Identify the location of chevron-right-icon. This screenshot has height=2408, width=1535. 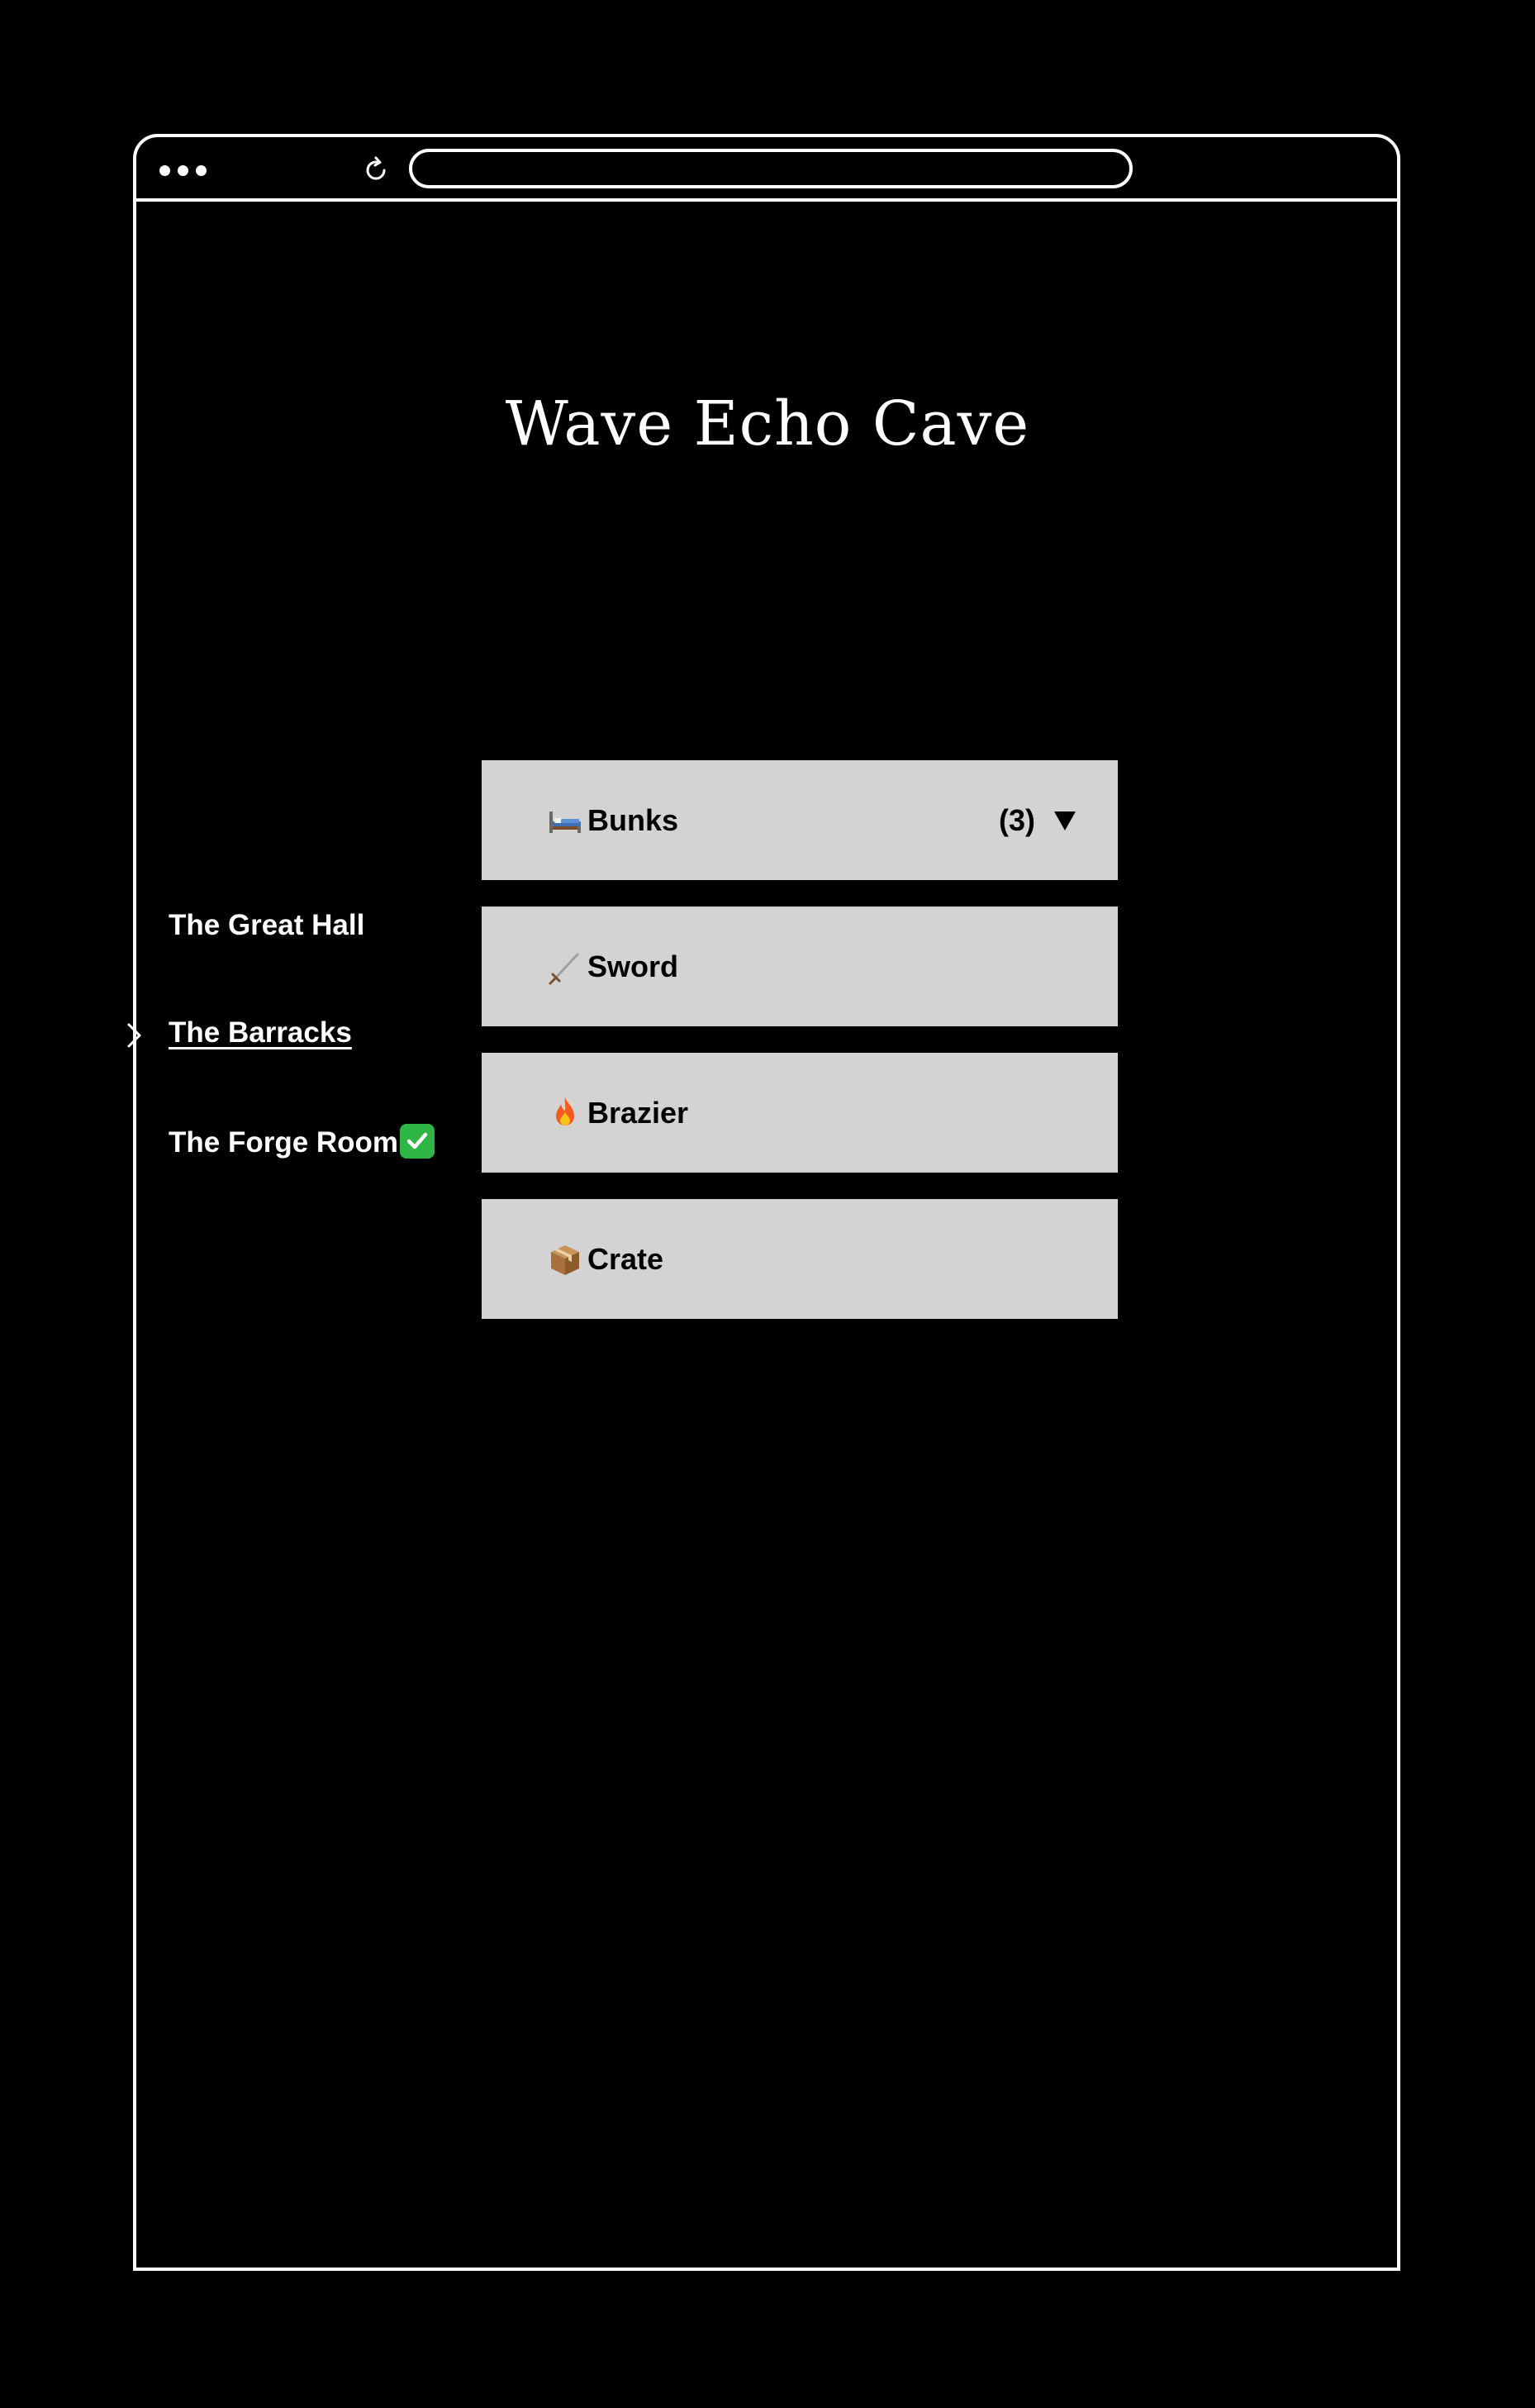
(134, 1035).